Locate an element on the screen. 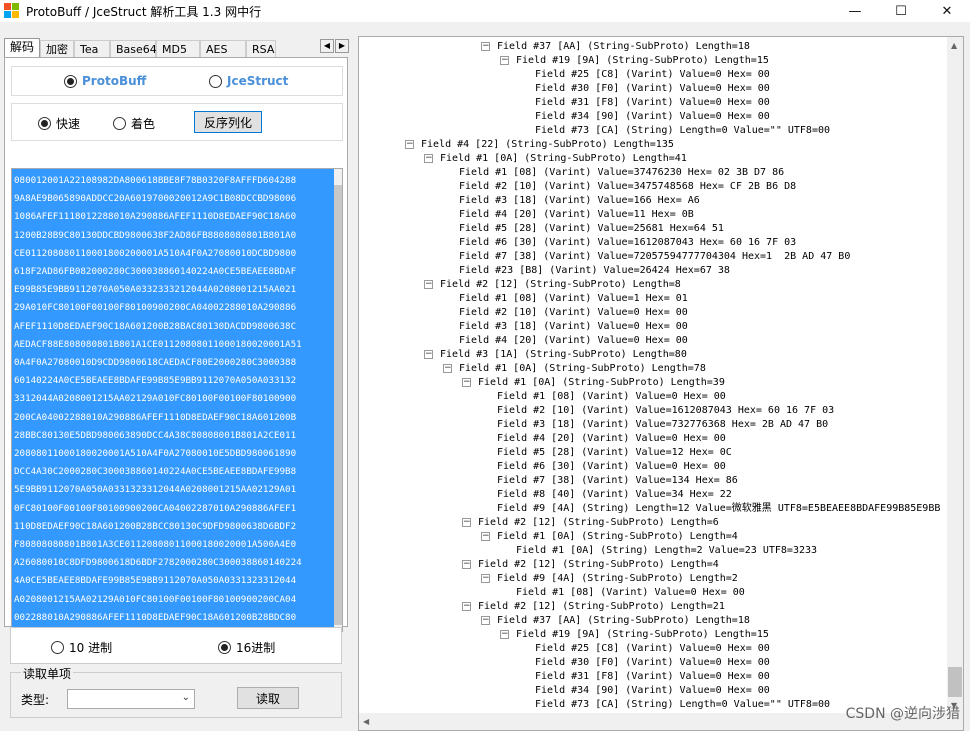  protobuf-radio: ProtoBuff is located at coordinates (105, 81).